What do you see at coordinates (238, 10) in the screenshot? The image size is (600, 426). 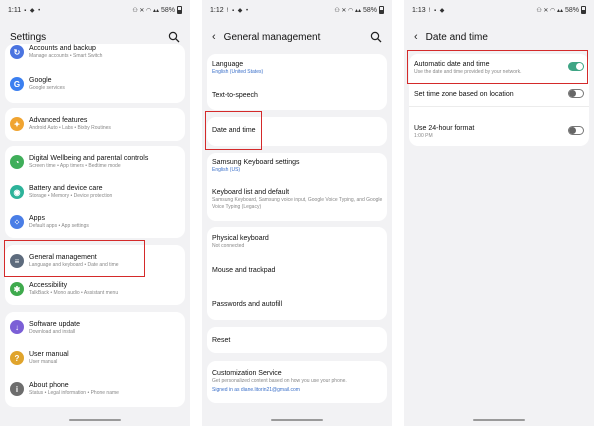 I see `notification-icons: ! ▪ ◆ •` at bounding box center [238, 10].